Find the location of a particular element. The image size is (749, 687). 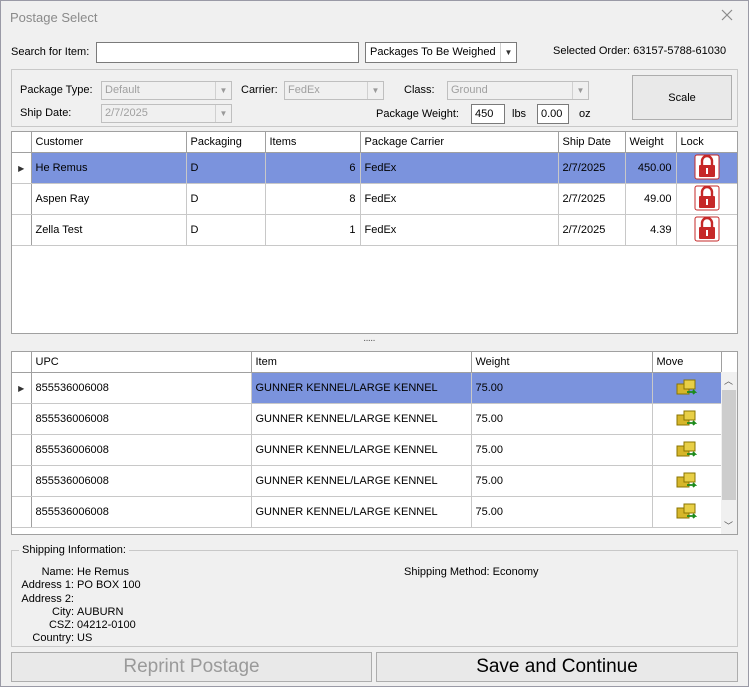

col-customer: Customer is located at coordinates (109, 142).